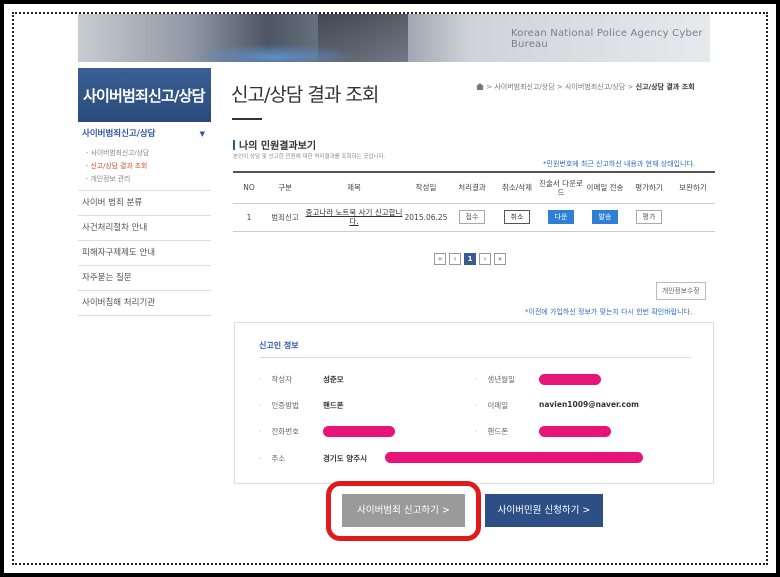 Image resolution: width=780 pixels, height=577 pixels. I want to click on col-evaluate: 평가하기, so click(649, 187).